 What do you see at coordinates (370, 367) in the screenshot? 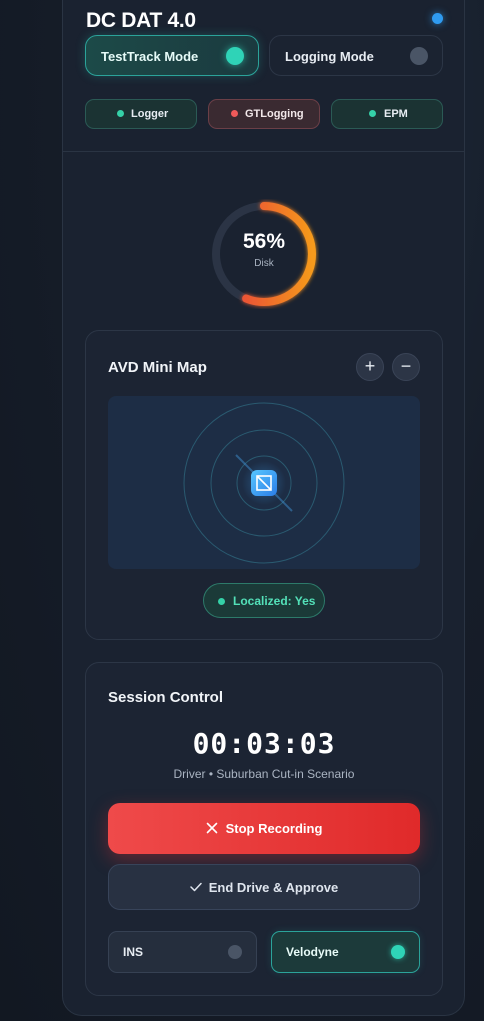
I see `zoom-in-button: +` at bounding box center [370, 367].